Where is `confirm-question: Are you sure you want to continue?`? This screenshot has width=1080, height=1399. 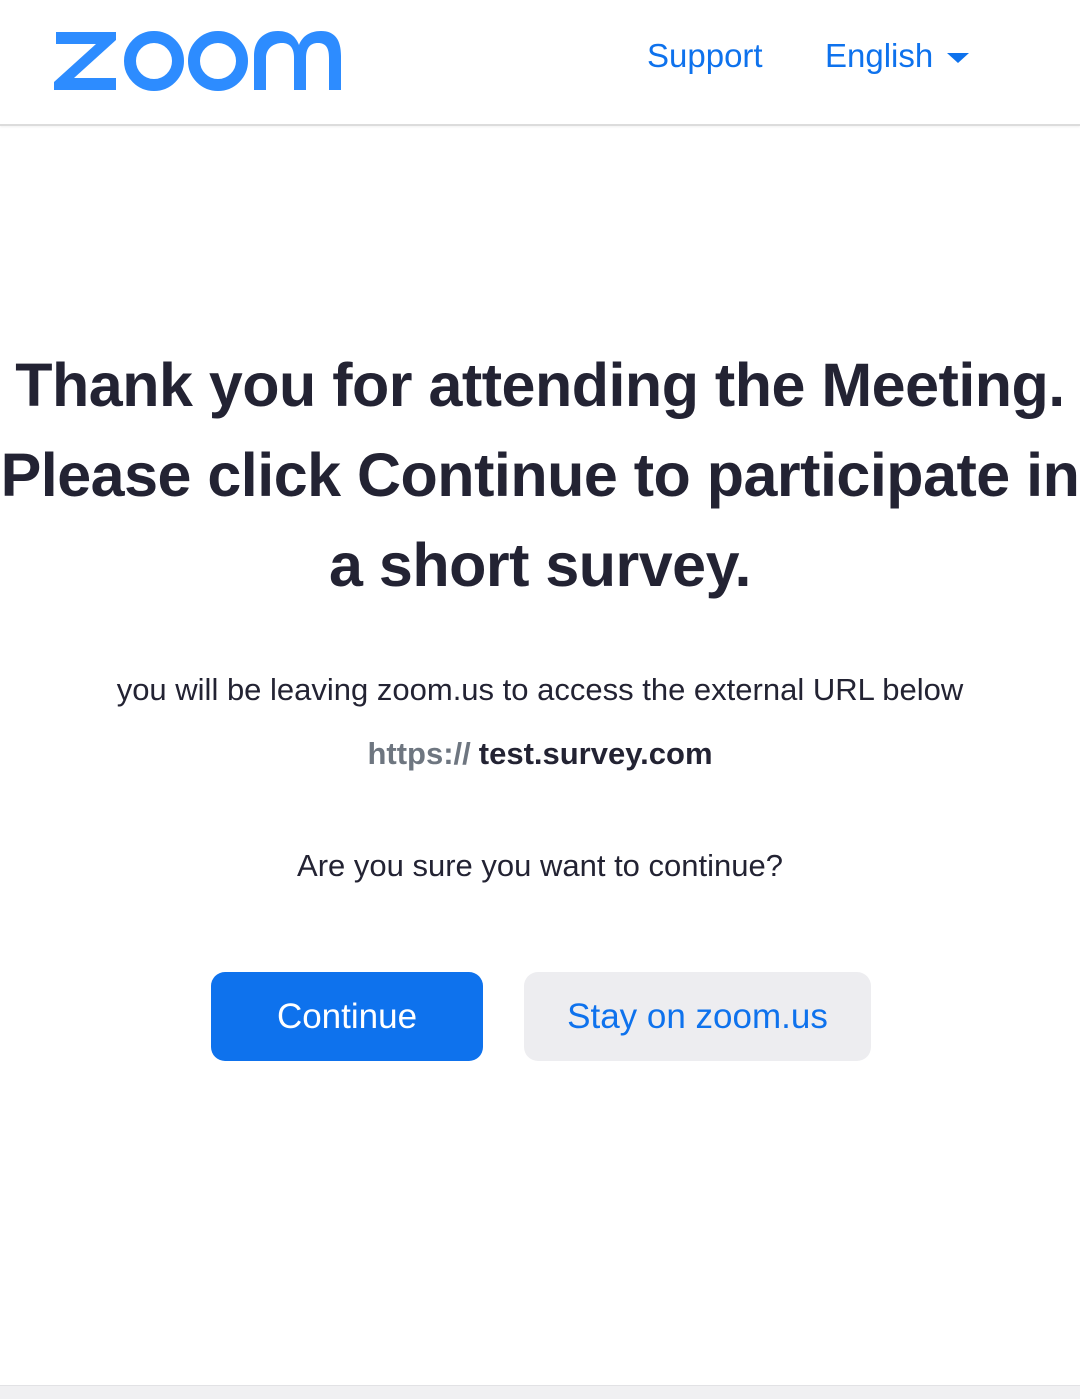
confirm-question: Are you sure you want to continue? is located at coordinates (540, 865).